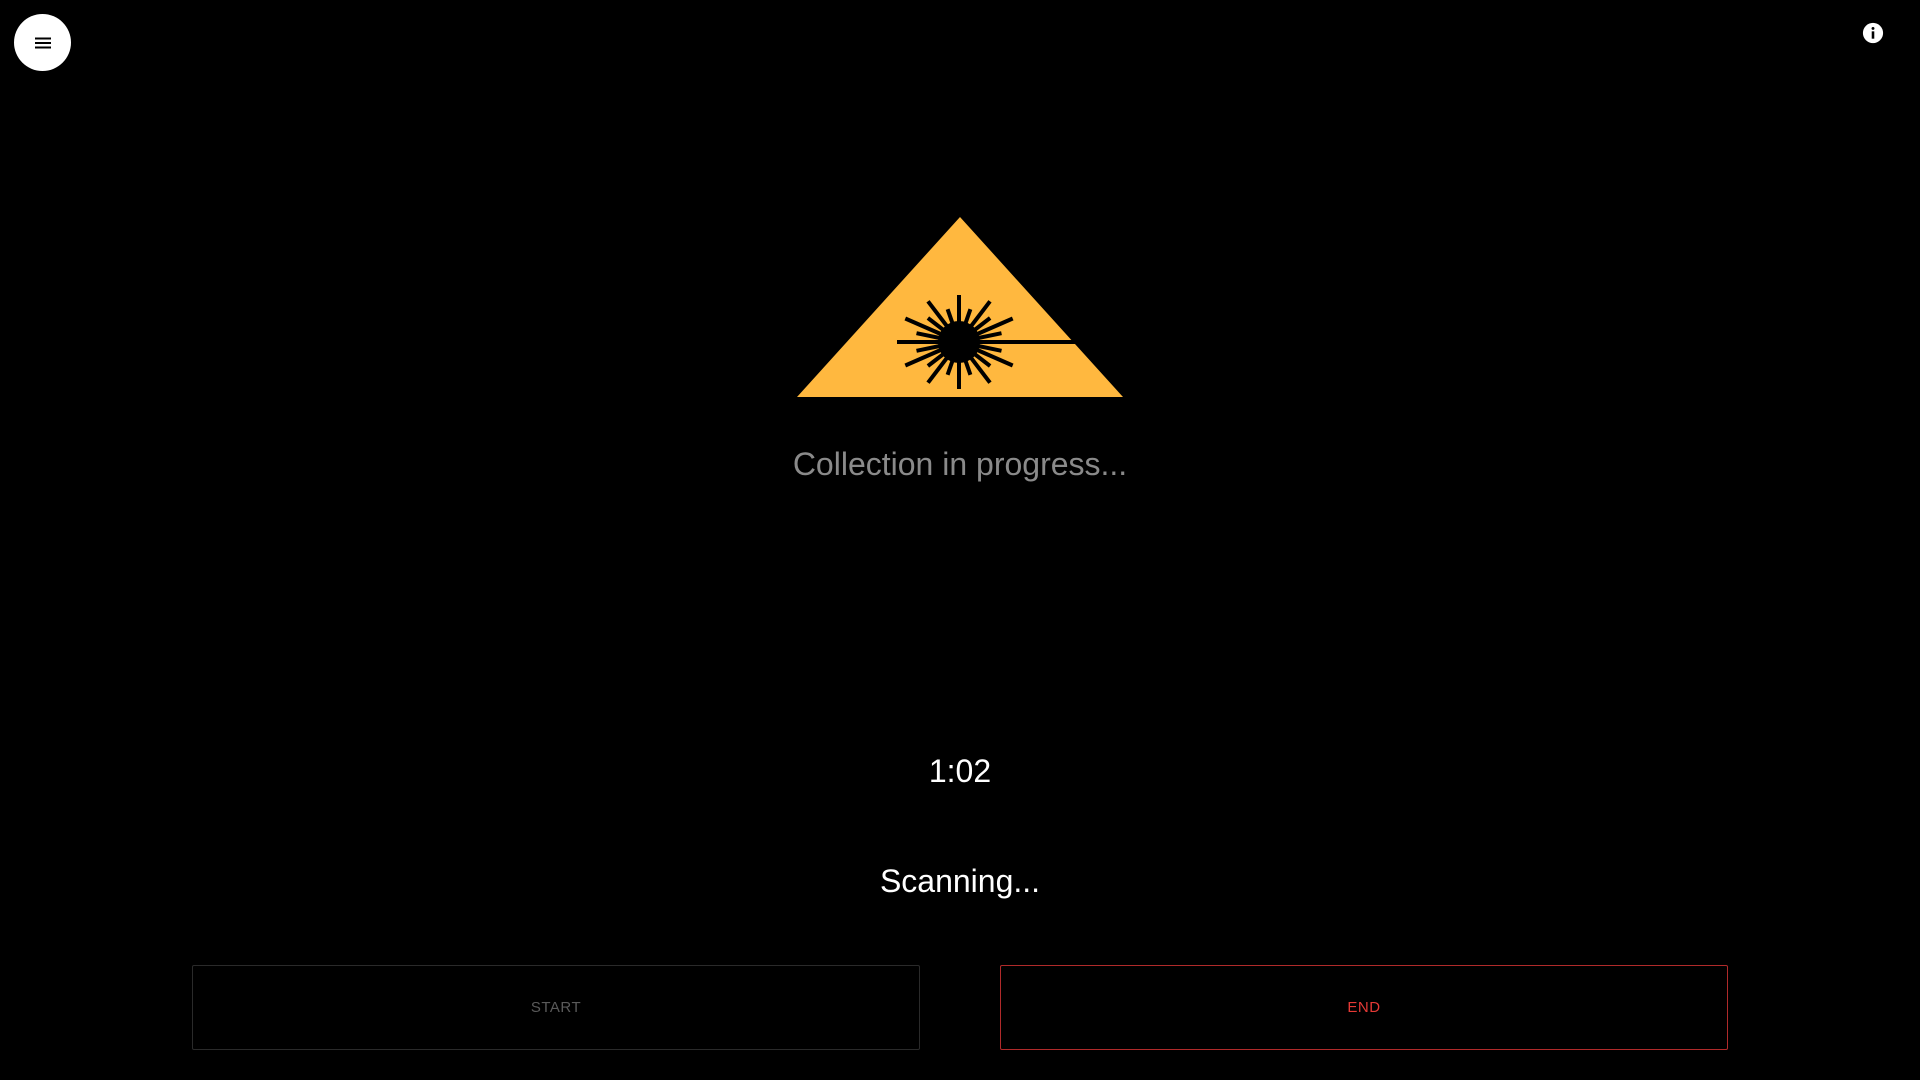  I want to click on menu-button, so click(42, 42).